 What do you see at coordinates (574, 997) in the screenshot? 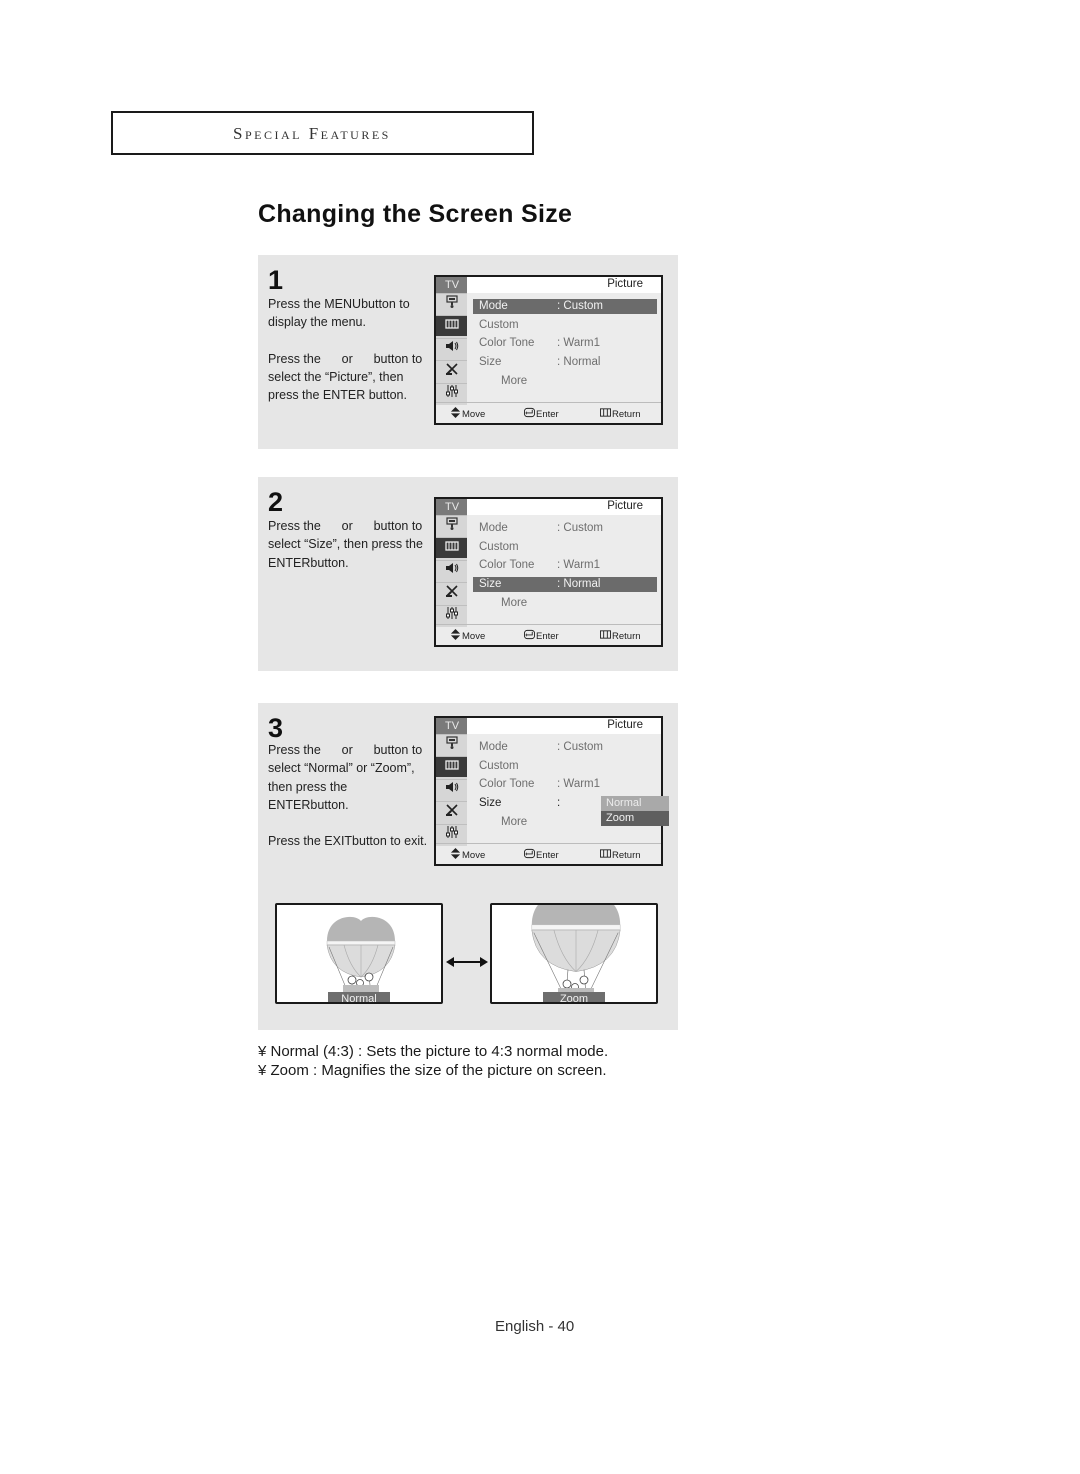
I see `illustration-label: Zoom` at bounding box center [574, 997].